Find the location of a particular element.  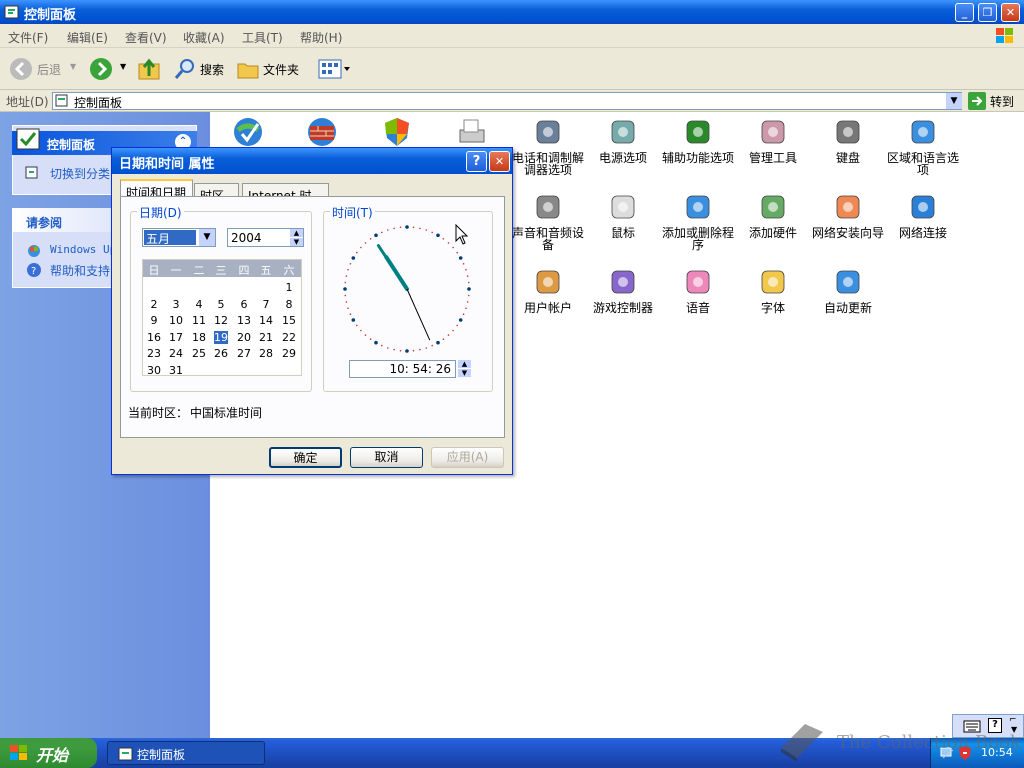

calendar-day: 13 is located at coordinates (244, 320).